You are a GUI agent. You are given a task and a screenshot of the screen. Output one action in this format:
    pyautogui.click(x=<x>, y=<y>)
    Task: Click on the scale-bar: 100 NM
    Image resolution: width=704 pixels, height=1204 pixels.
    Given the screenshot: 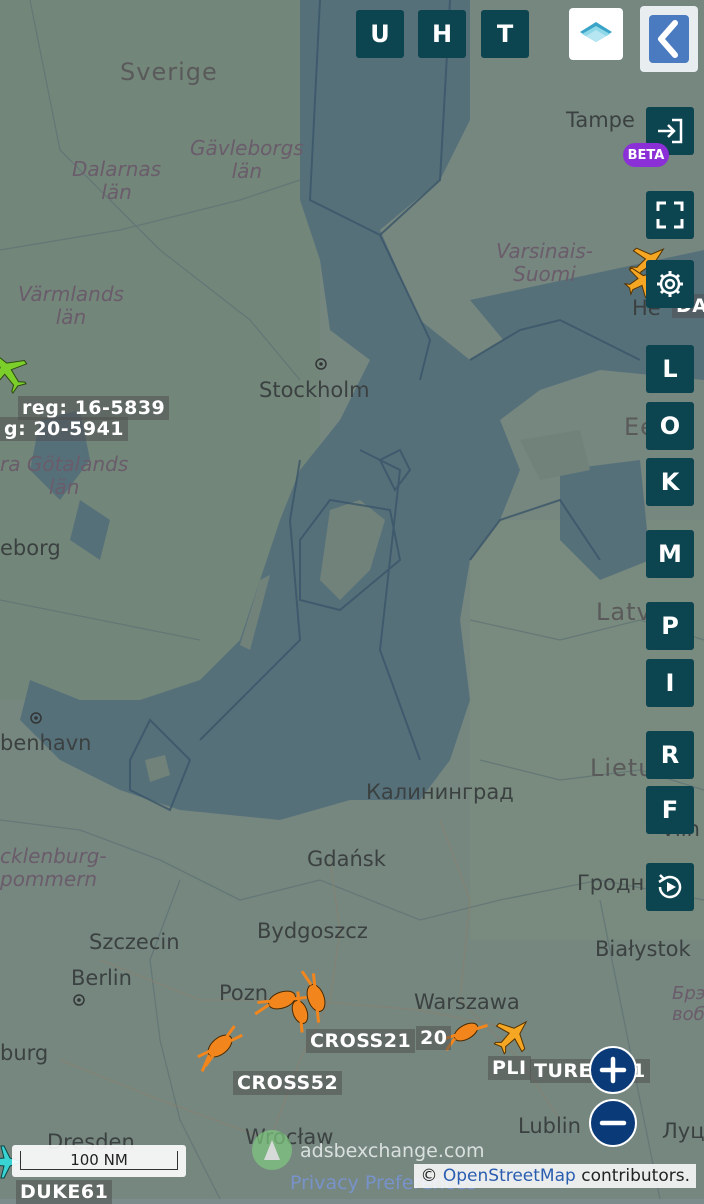 What is the action you would take?
    pyautogui.click(x=99, y=1161)
    